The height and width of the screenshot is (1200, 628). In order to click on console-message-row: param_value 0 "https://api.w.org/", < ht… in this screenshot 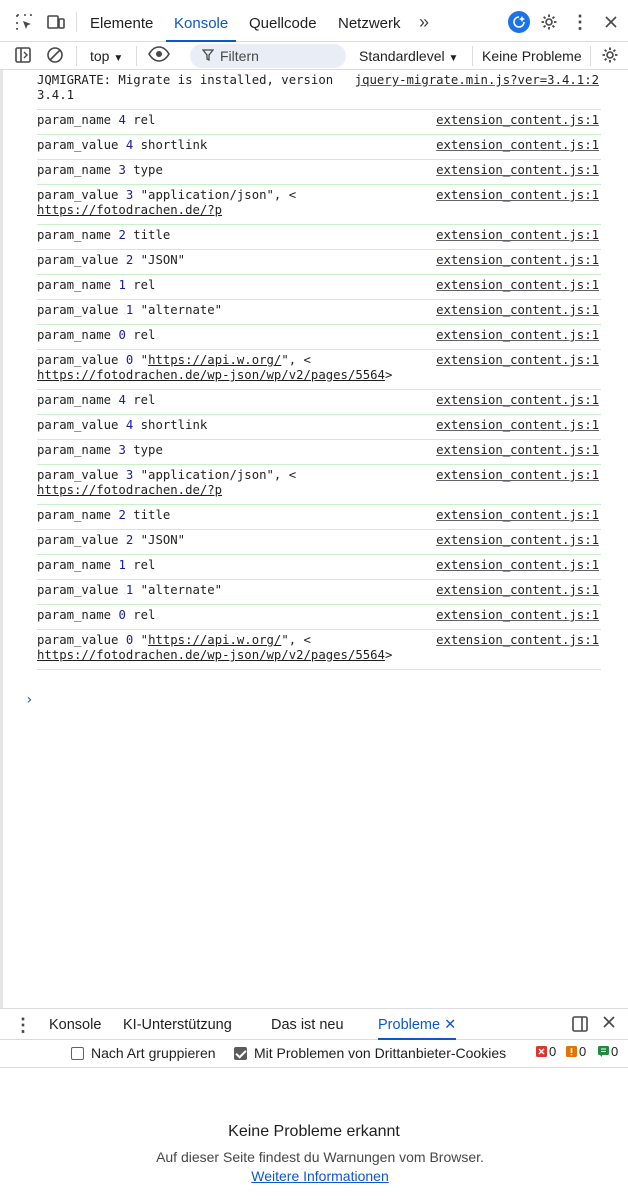, I will do `click(319, 370)`.